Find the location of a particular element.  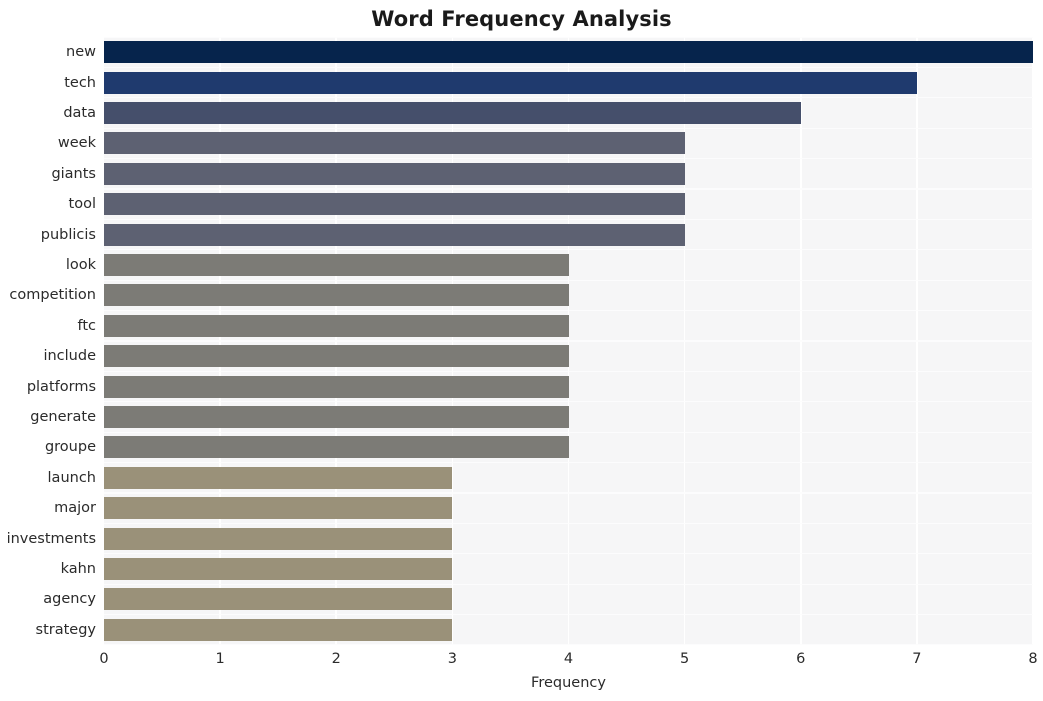

y-tick-label-strategy: strategy is located at coordinates (65, 629).